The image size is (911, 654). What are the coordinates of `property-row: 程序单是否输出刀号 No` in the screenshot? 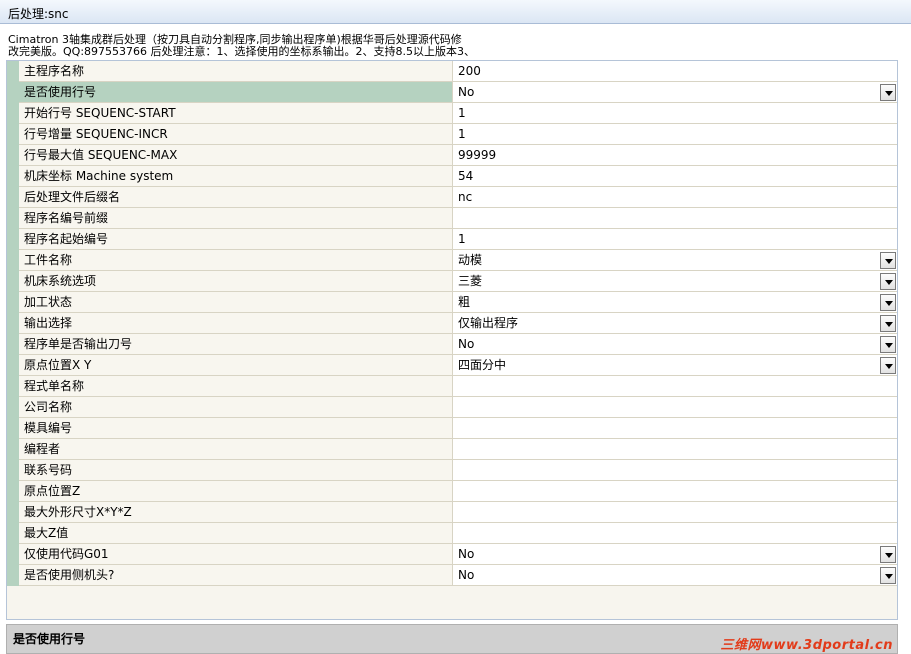 It's located at (452, 344).